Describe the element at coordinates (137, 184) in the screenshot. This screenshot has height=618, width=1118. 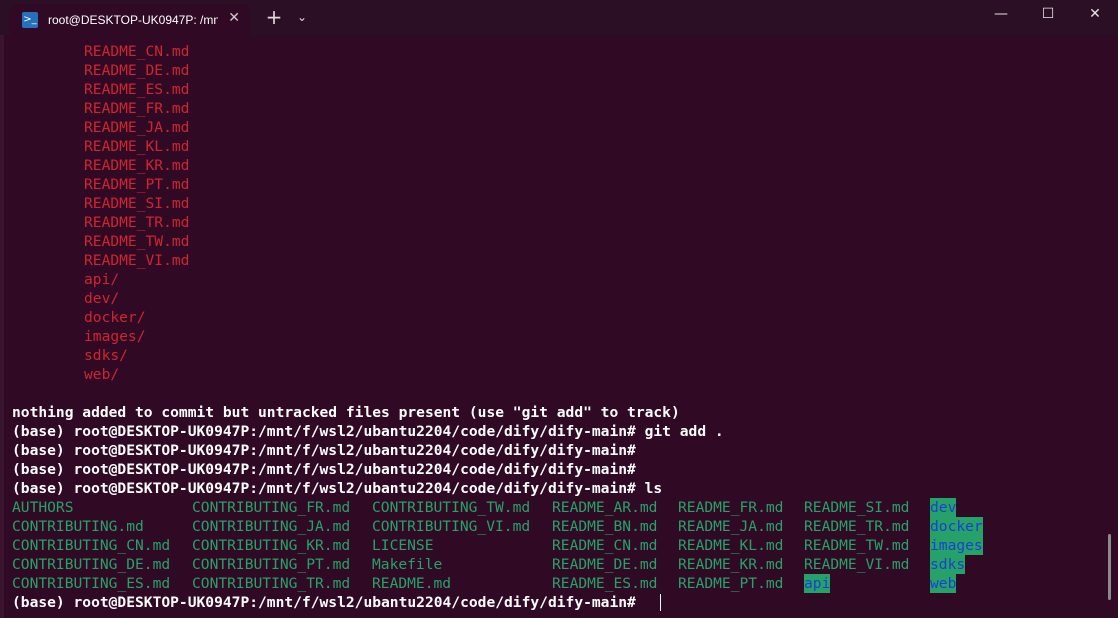
I see `untracked-file: README_PT.md` at that location.